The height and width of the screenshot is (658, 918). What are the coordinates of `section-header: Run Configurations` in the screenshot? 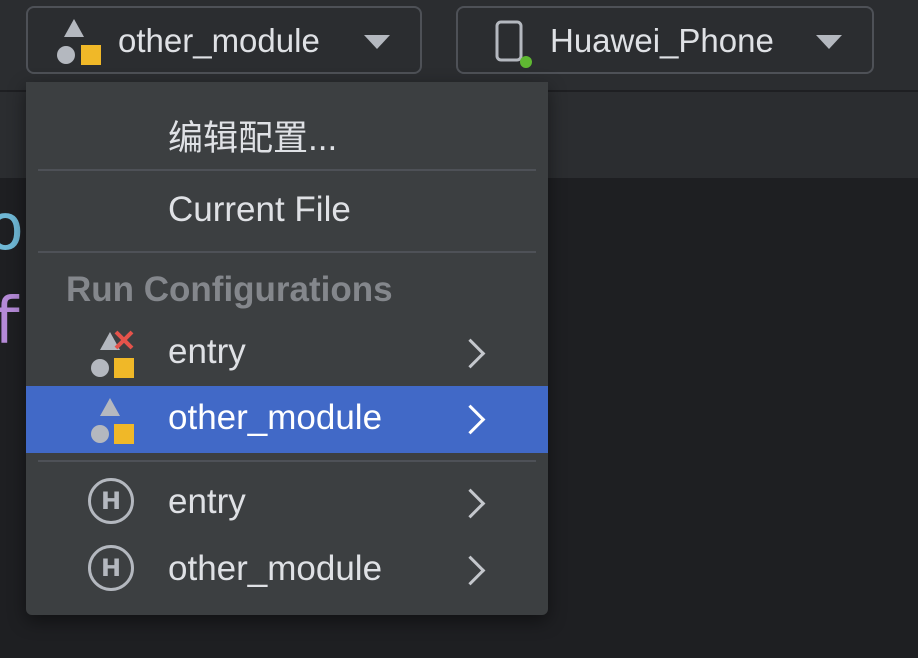 It's located at (229, 289).